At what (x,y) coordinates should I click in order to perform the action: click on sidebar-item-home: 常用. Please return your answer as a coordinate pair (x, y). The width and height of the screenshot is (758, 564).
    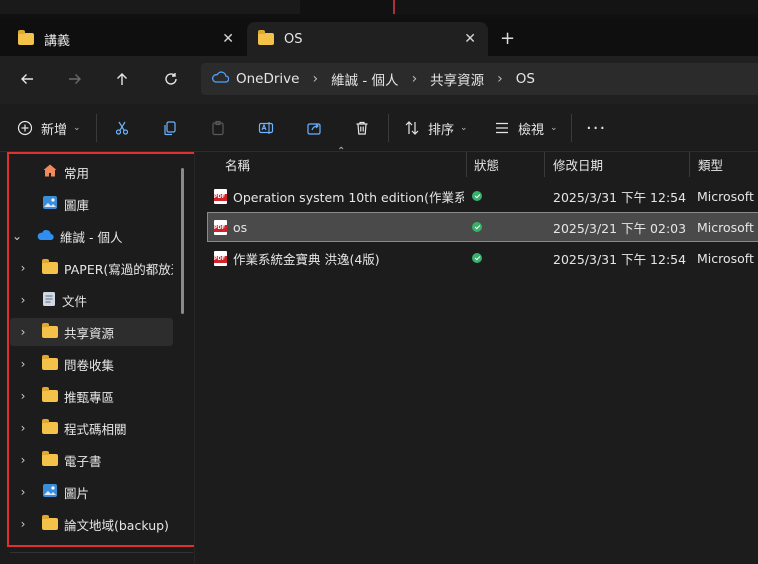
    Looking at the image, I should click on (91, 172).